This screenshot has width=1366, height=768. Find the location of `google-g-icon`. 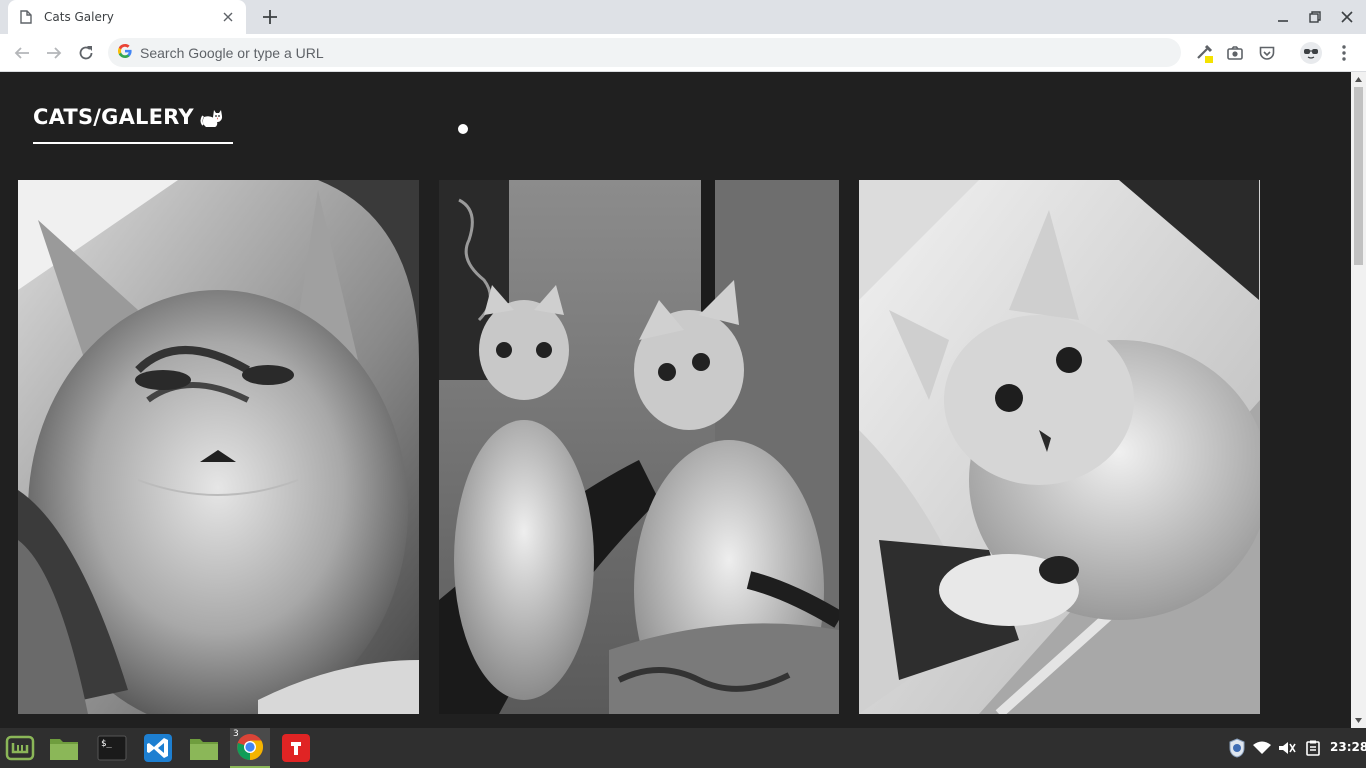

google-g-icon is located at coordinates (125, 52).